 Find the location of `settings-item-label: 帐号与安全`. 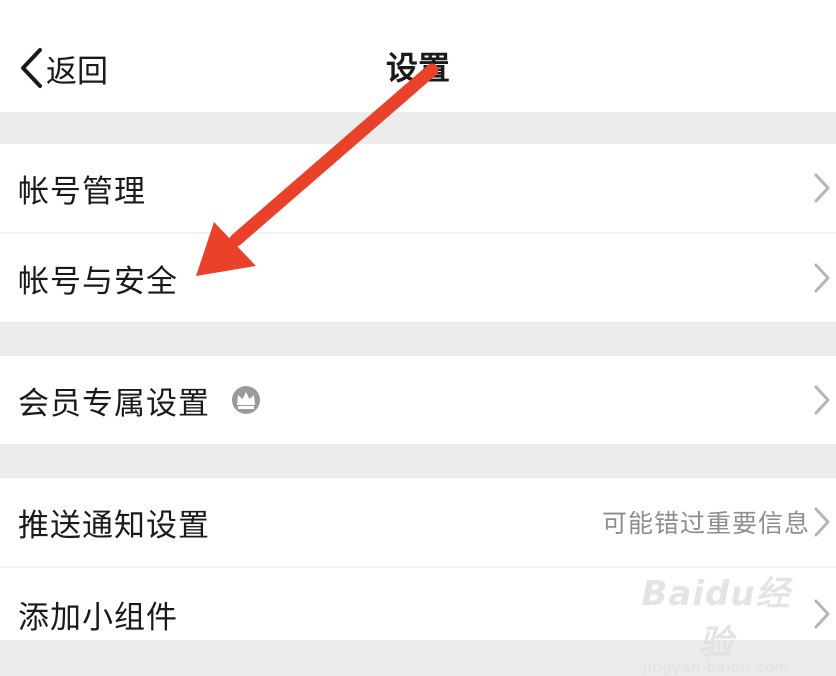

settings-item-label: 帐号与安全 is located at coordinates (98, 281).